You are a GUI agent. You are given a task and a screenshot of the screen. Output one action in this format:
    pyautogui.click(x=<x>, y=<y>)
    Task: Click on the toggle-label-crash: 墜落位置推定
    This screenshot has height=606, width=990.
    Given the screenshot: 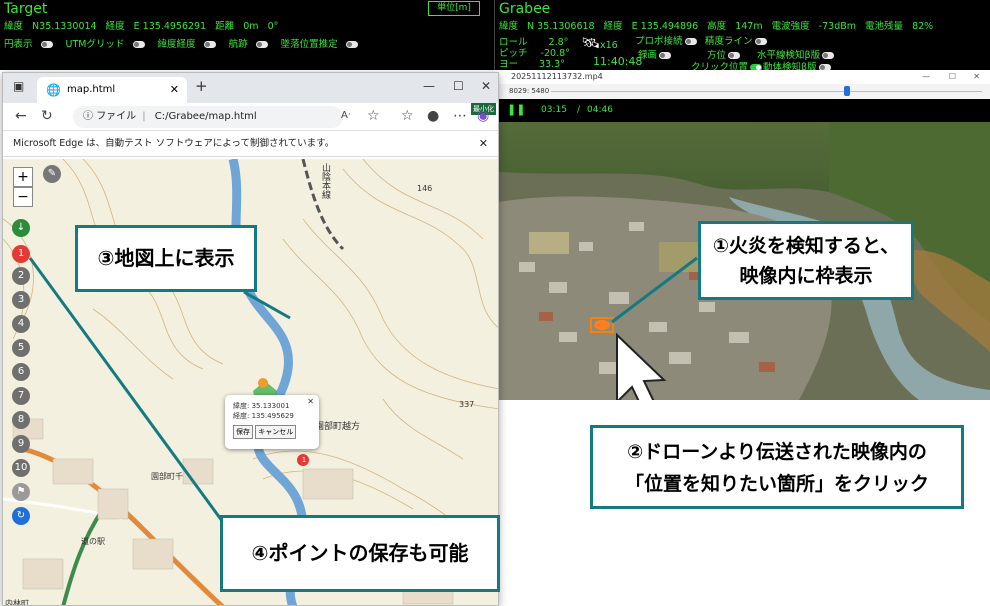 What is the action you would take?
    pyautogui.click(x=309, y=44)
    